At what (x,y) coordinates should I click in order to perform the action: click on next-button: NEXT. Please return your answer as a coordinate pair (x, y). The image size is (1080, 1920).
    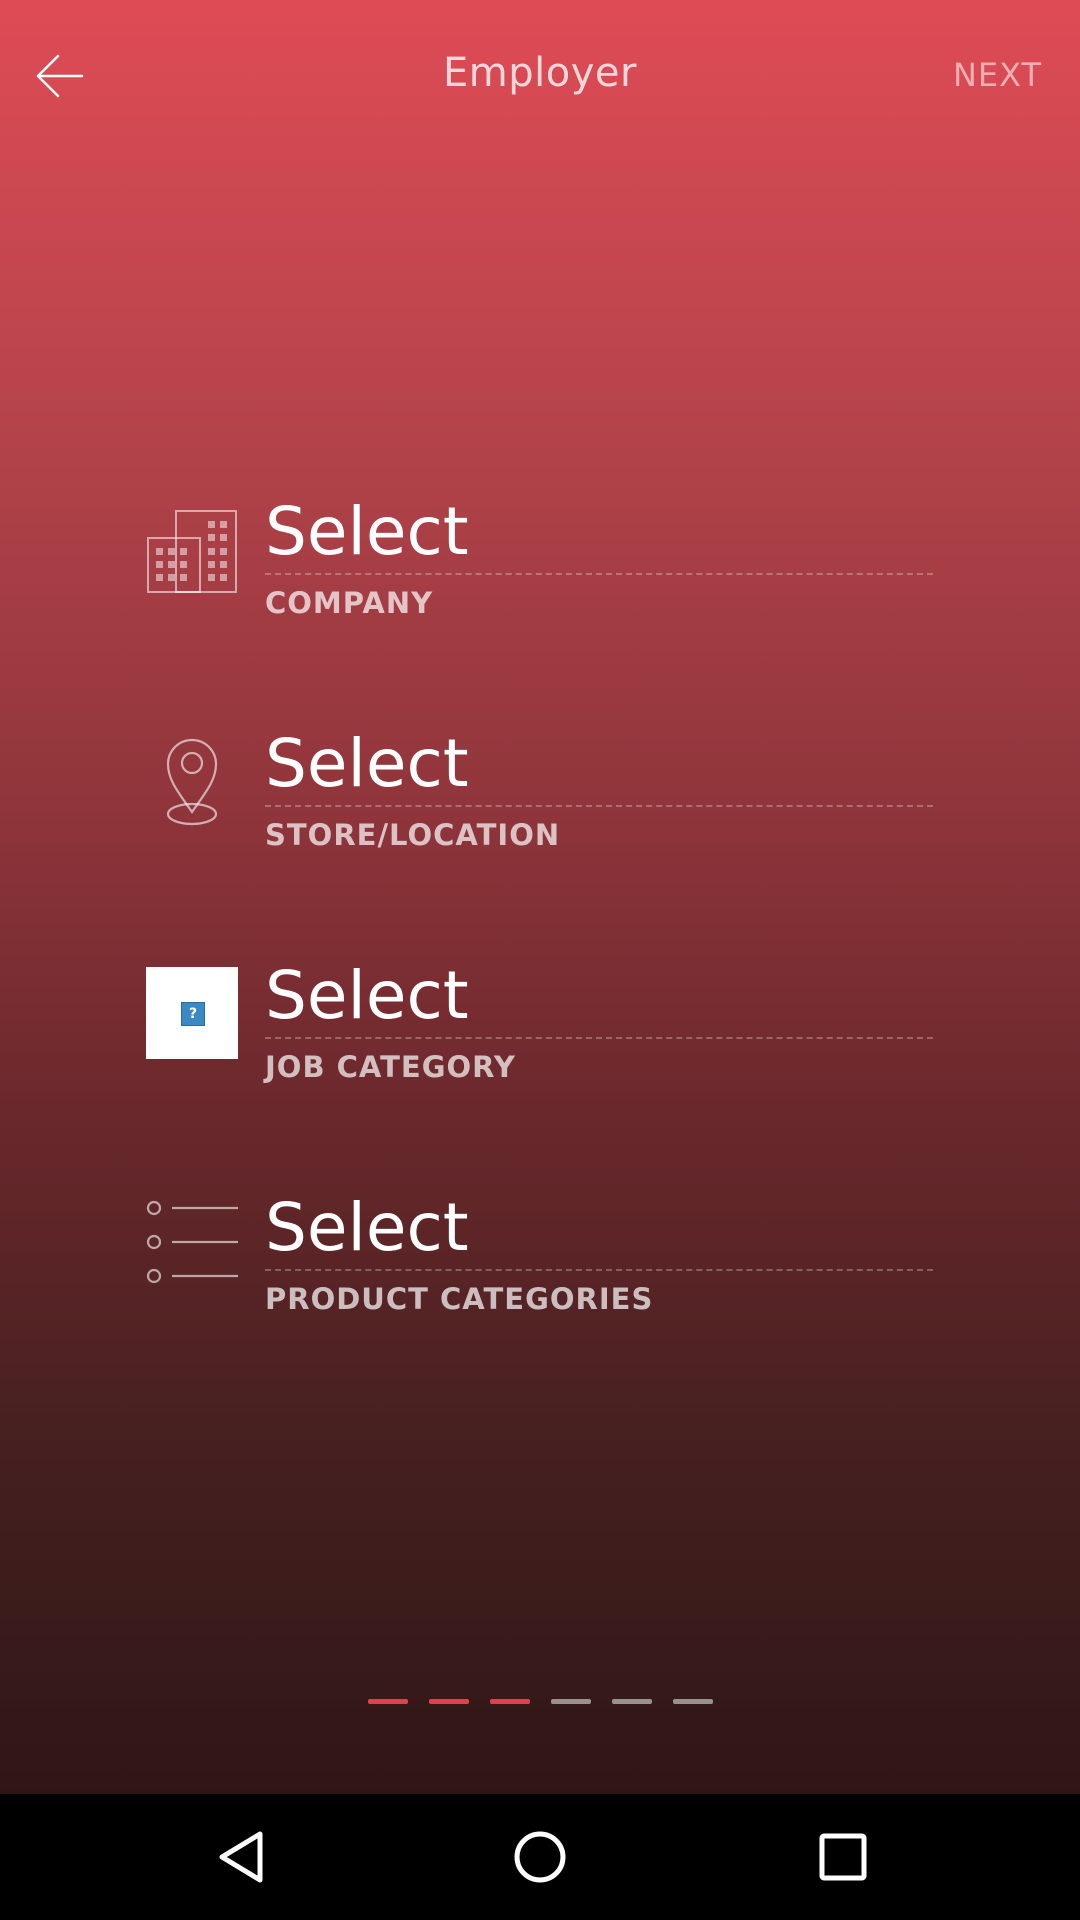
    Looking at the image, I should click on (997, 75).